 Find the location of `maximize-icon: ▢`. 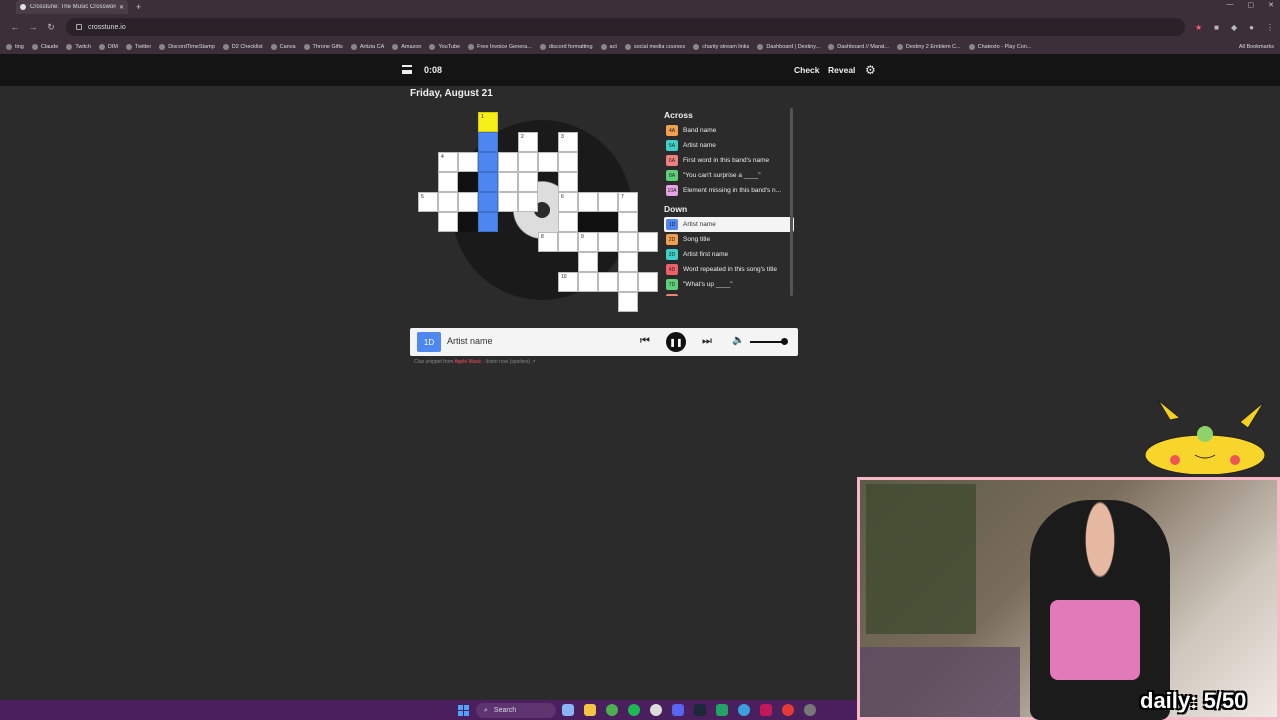

maximize-icon: ▢ is located at coordinates (1251, 5).